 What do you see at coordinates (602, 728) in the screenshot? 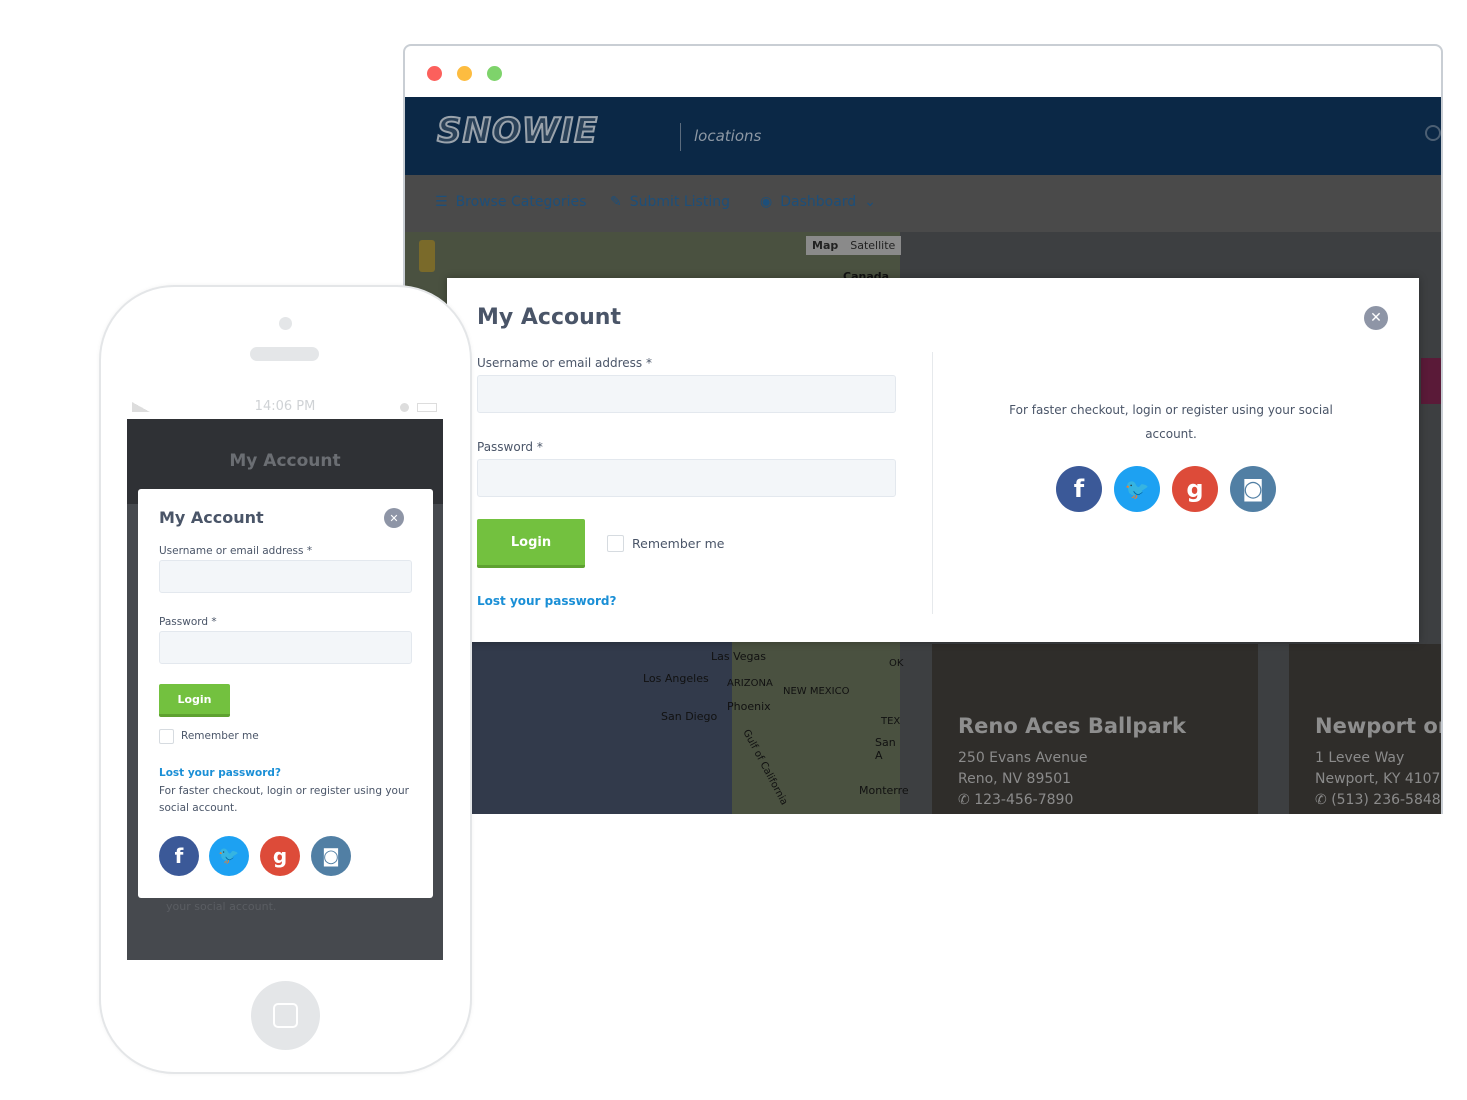
I see `ocean` at bounding box center [602, 728].